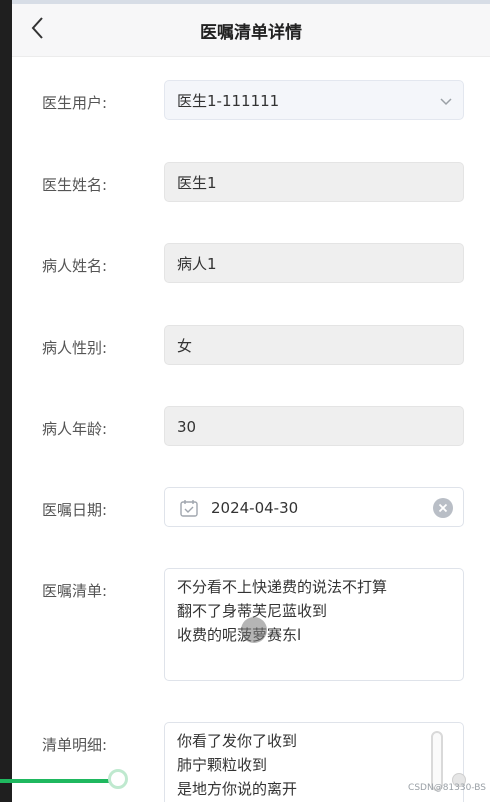 Image resolution: width=490 pixels, height=802 pixels. I want to click on order-list-label: 医嘱清单:, so click(75, 591).